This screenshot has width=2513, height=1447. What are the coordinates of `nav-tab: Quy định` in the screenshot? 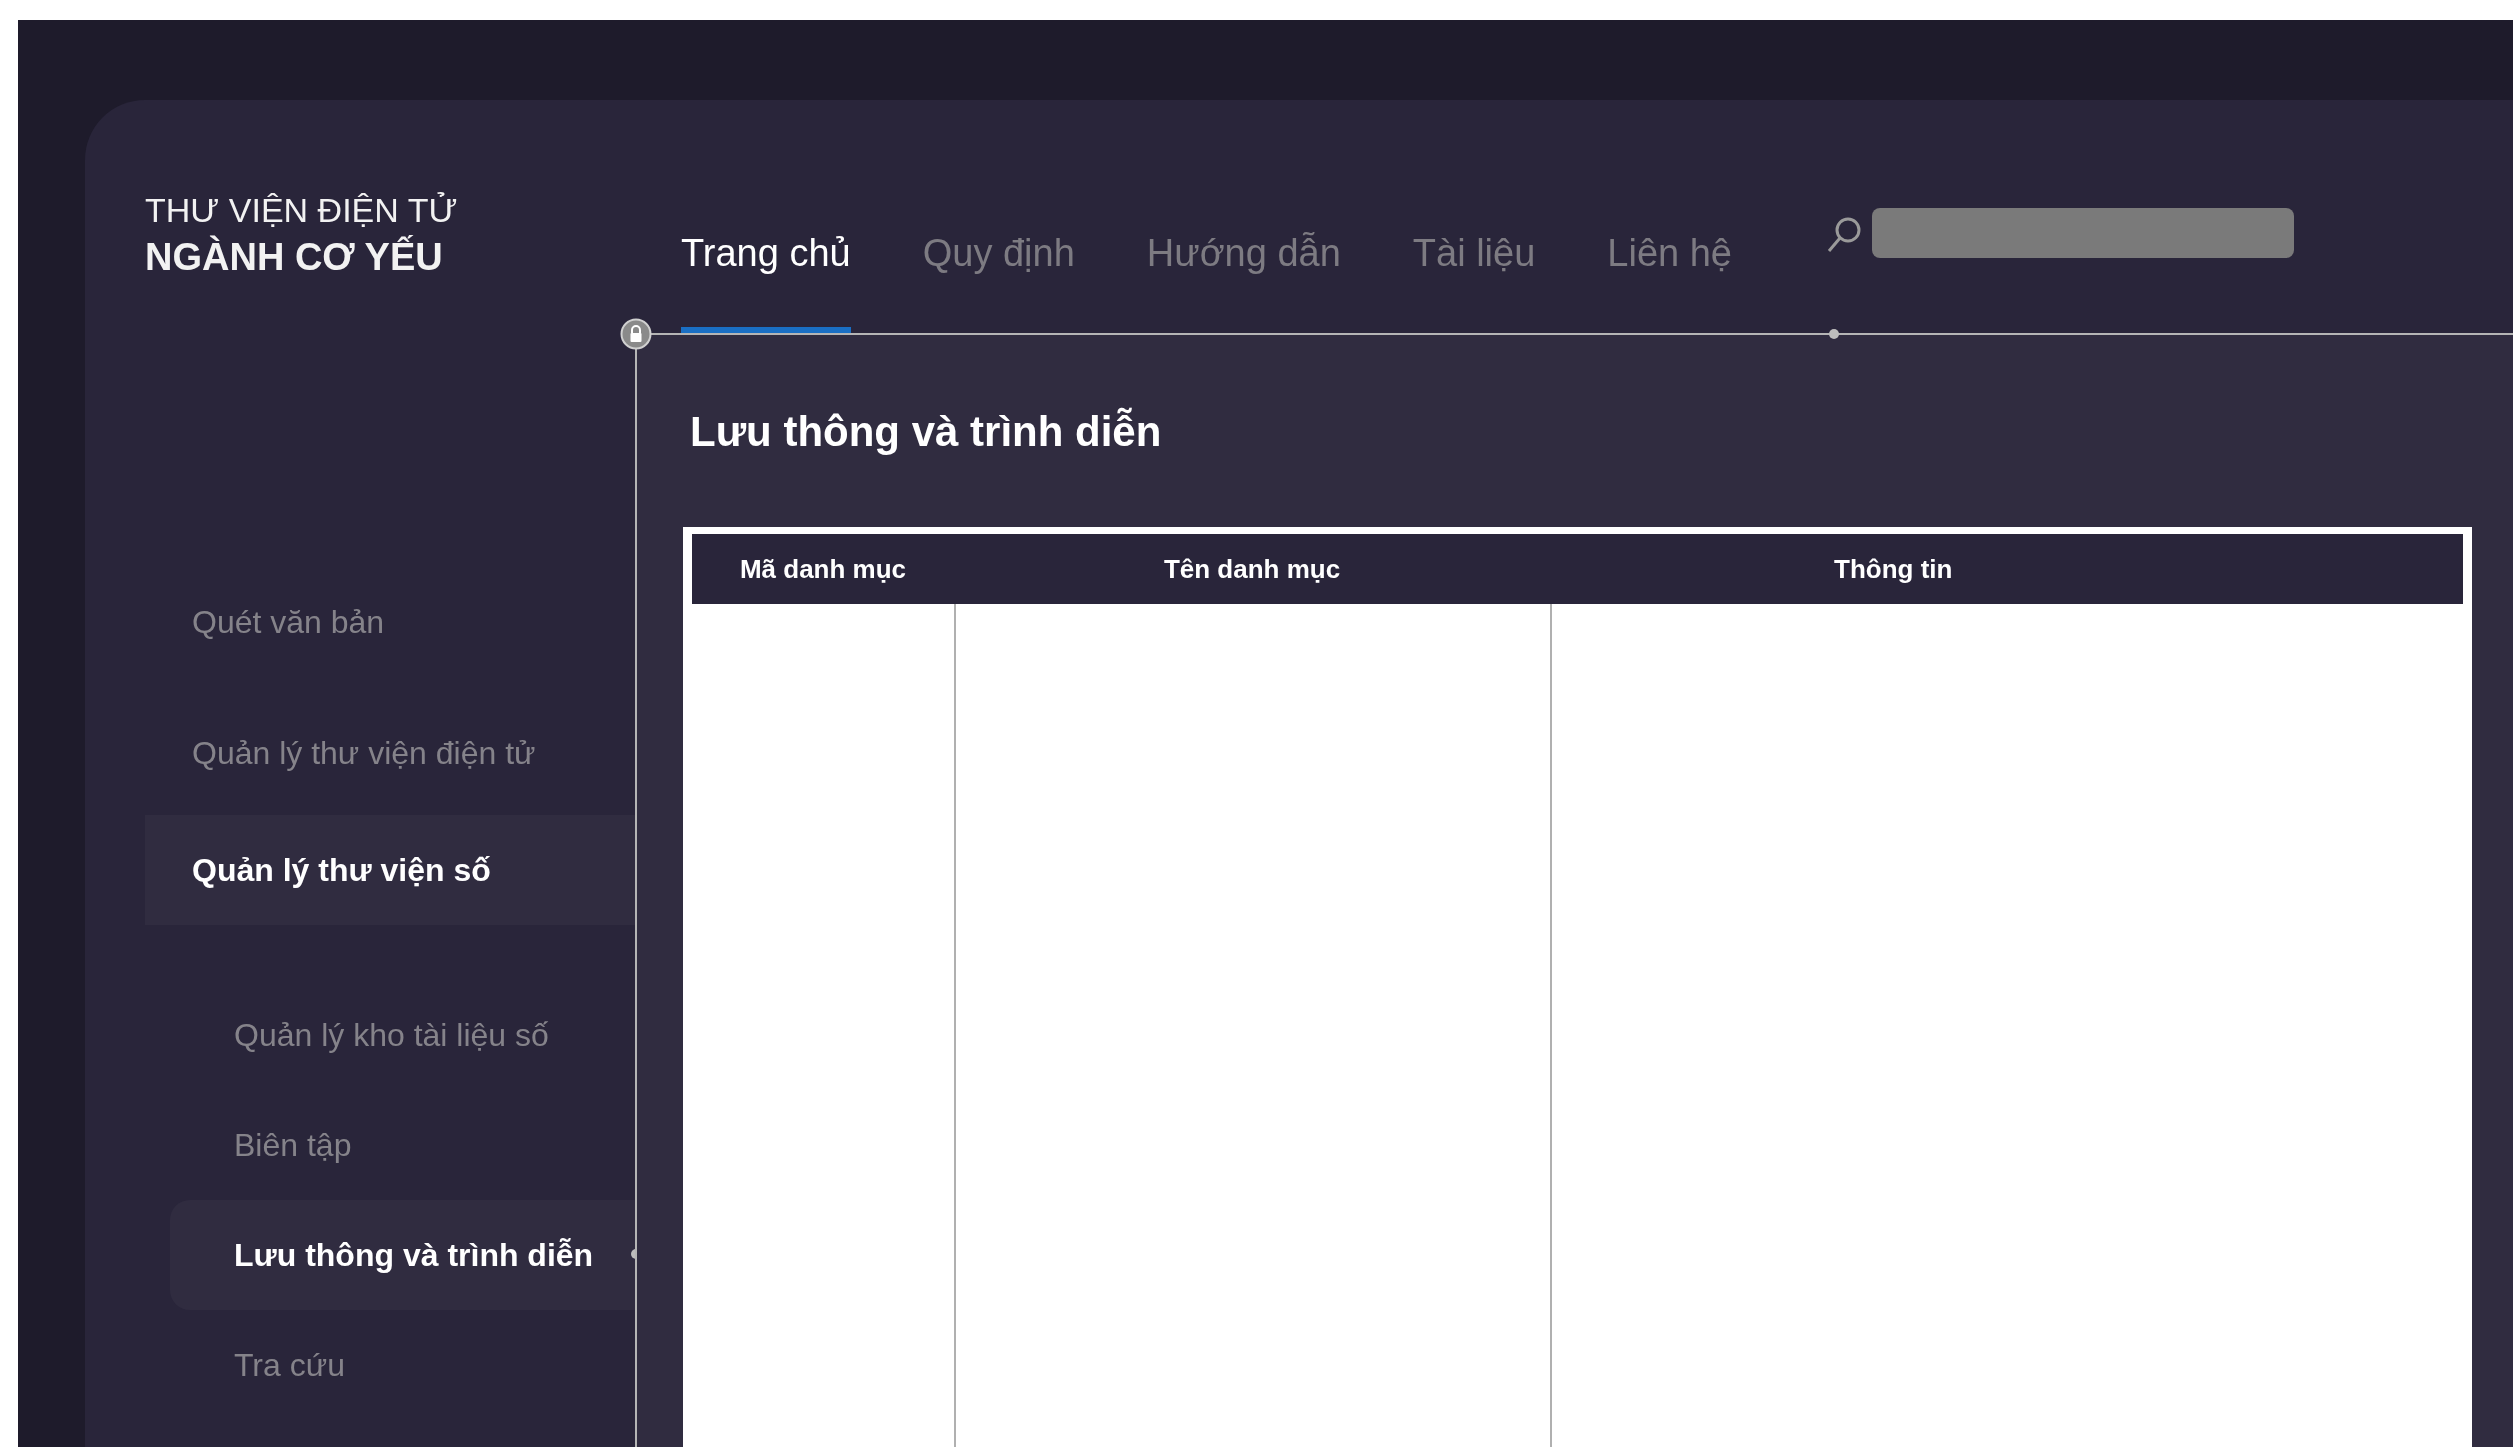 It's located at (998, 216).